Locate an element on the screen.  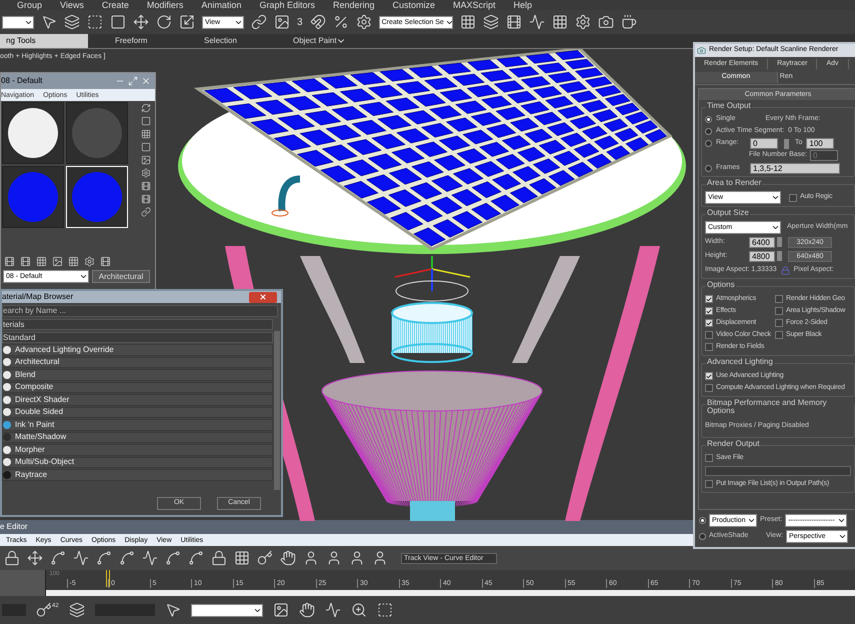
selection-filter-dropdown is located at coordinates (18, 22).